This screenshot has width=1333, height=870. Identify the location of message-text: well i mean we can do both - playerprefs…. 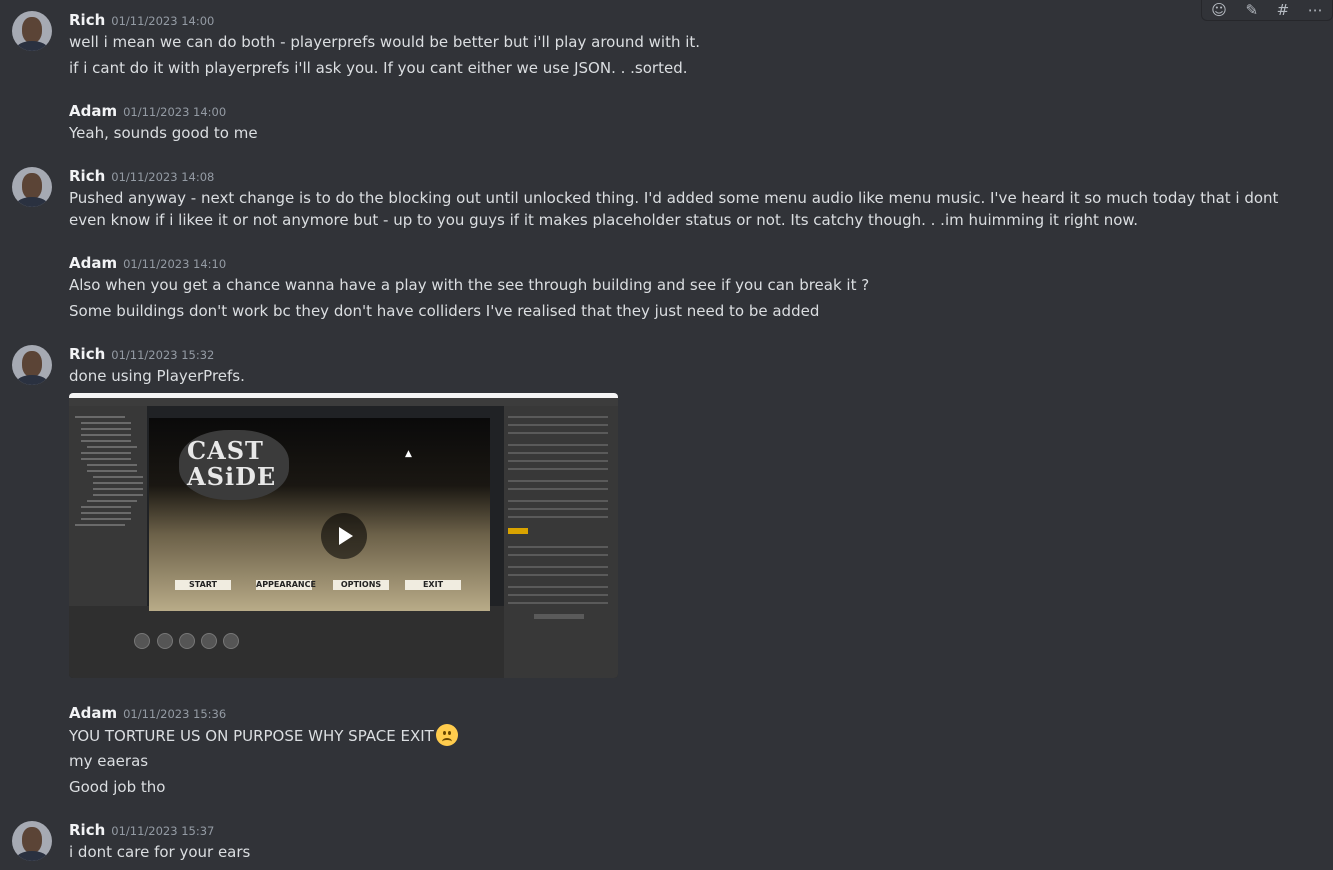
(385, 42).